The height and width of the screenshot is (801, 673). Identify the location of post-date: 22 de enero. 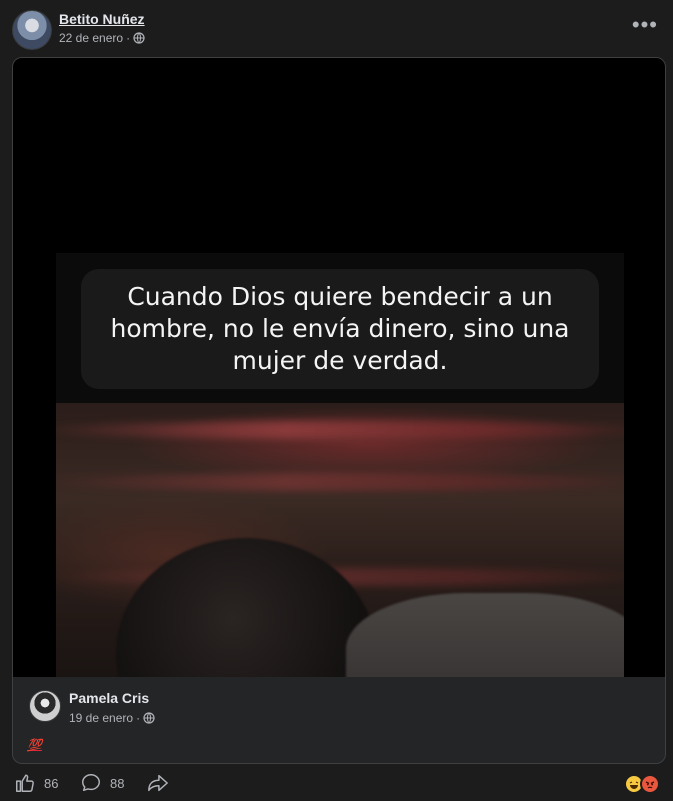
(91, 38).